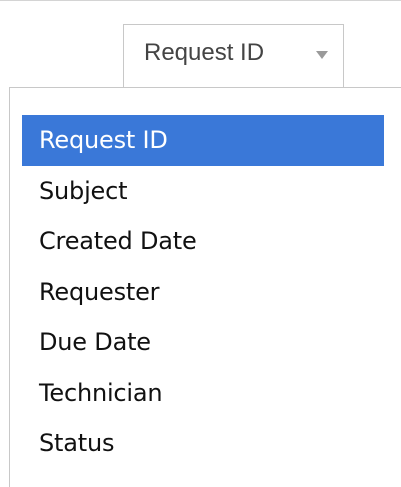 The height and width of the screenshot is (487, 401). I want to click on option-subject: Subject, so click(203, 191).